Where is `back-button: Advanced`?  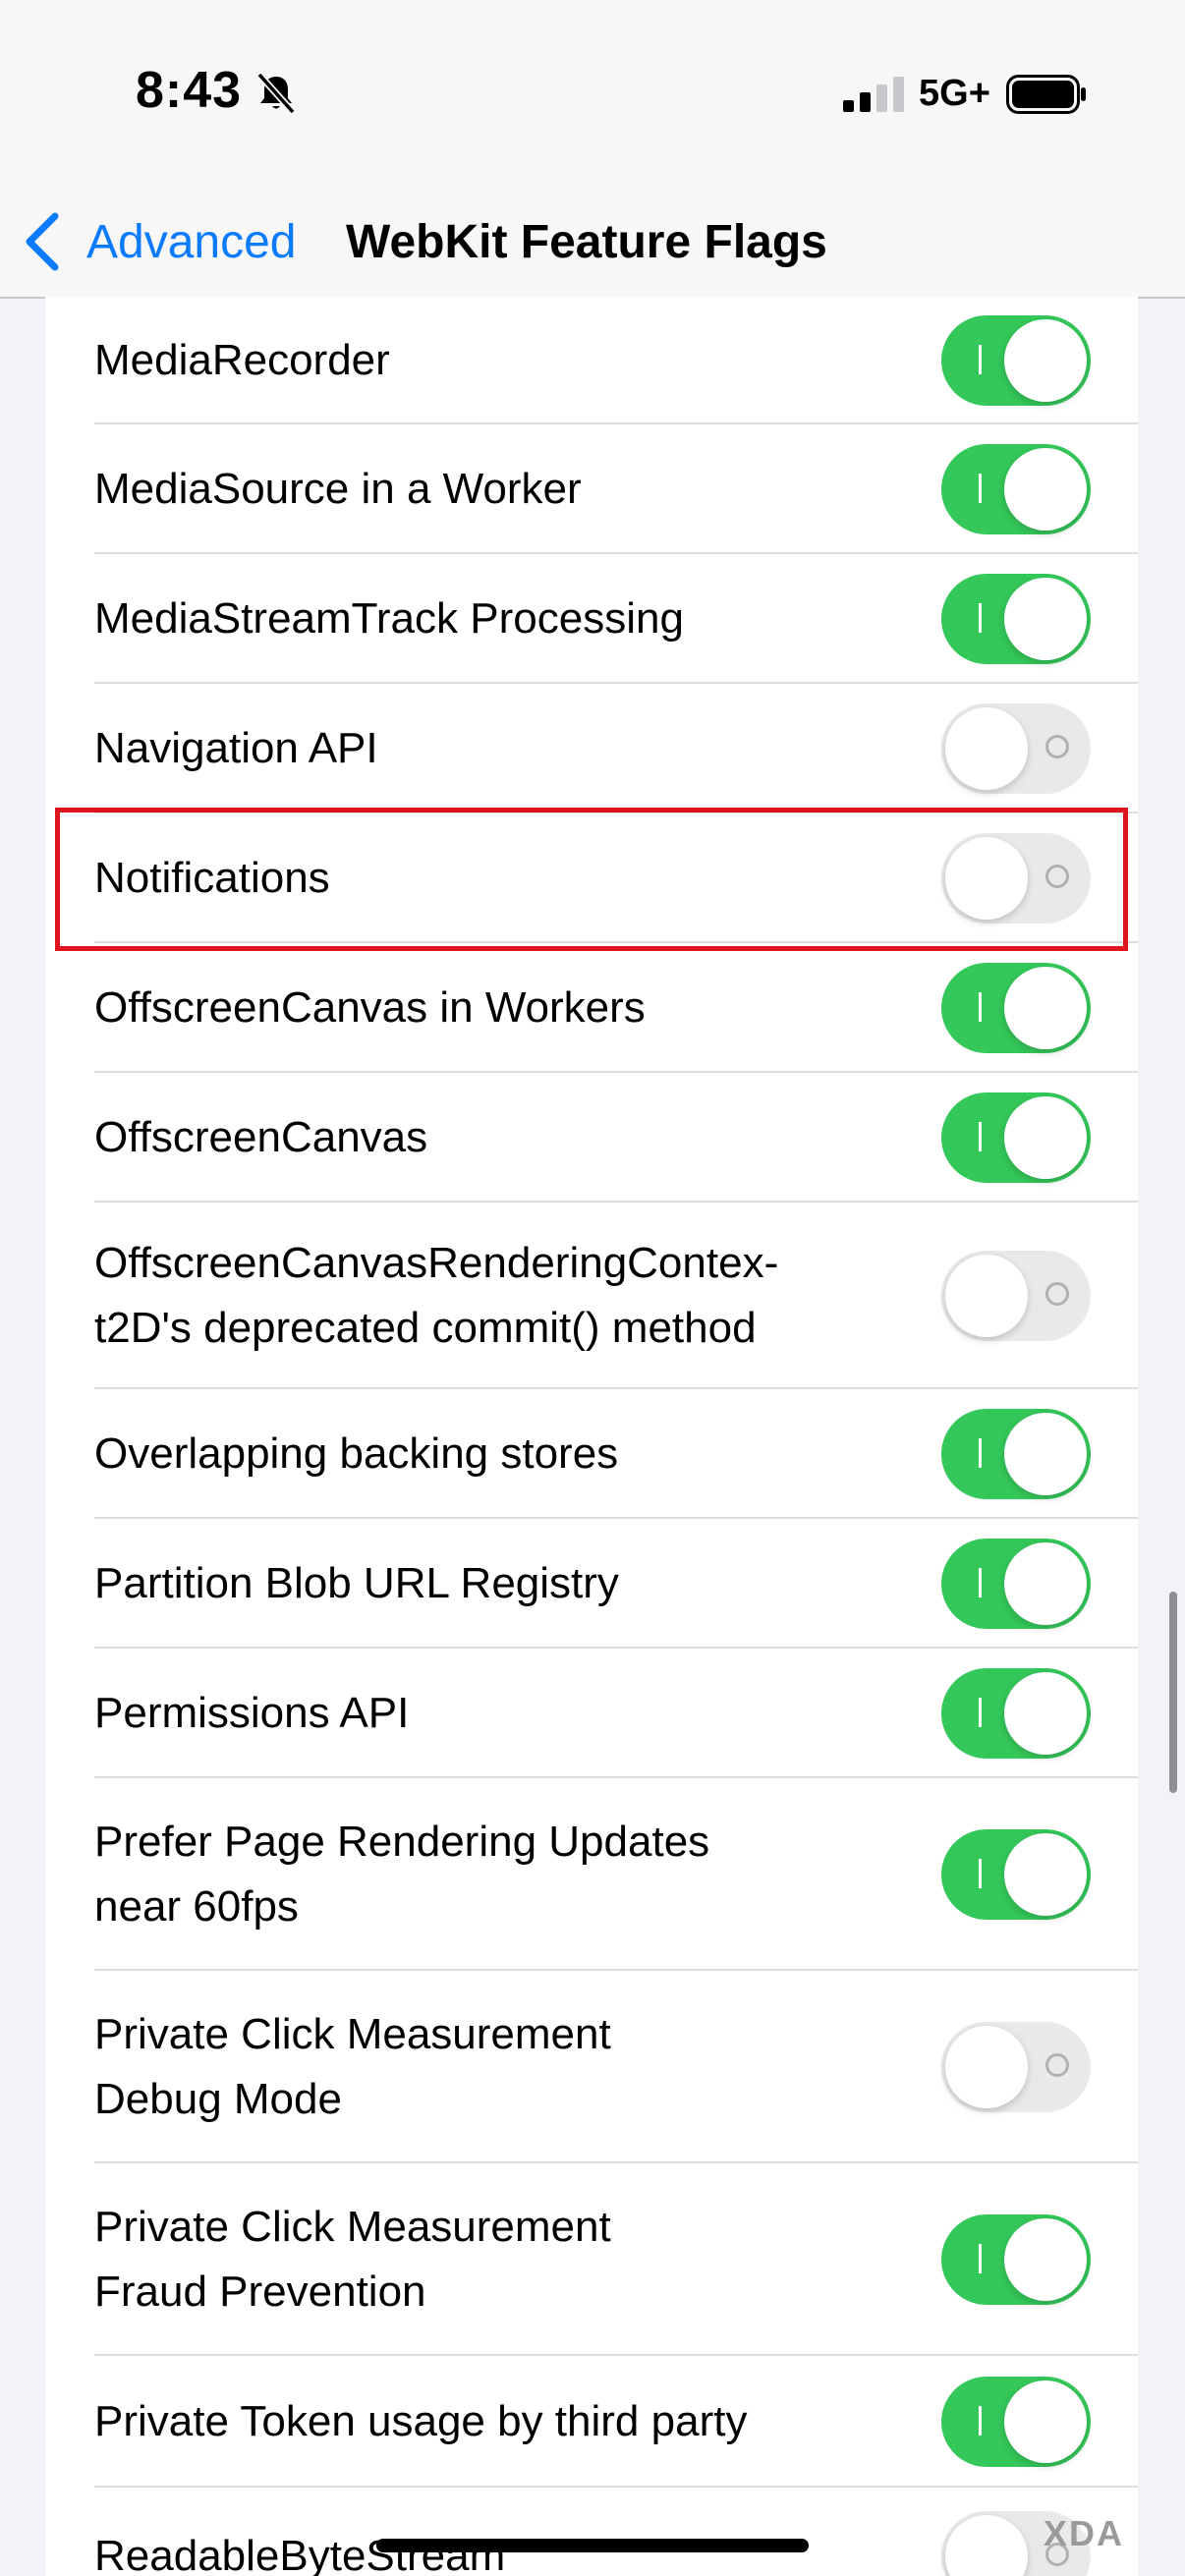 back-button: Advanced is located at coordinates (160, 241).